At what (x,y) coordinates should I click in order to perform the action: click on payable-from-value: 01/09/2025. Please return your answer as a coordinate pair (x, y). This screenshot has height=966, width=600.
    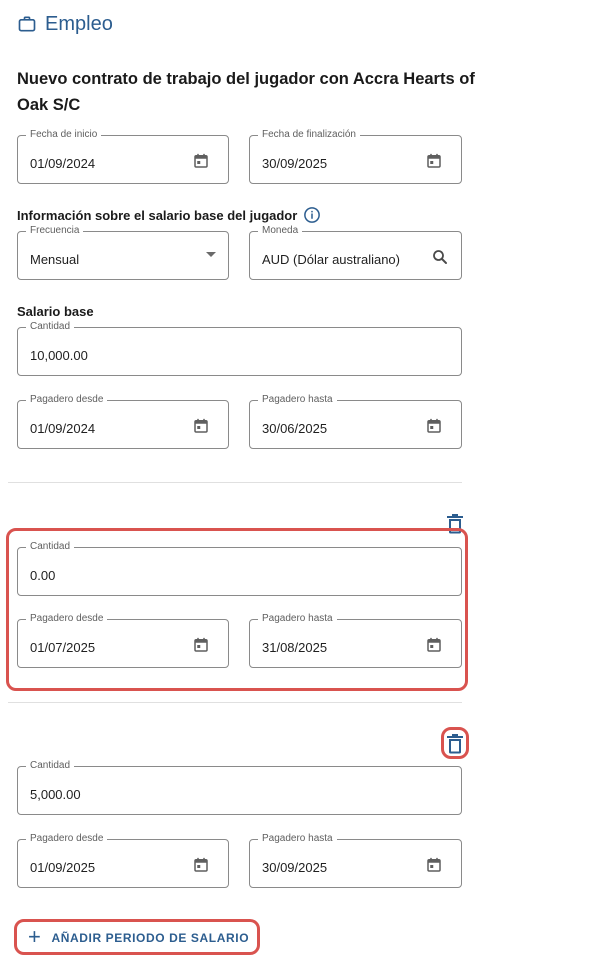
    Looking at the image, I should click on (63, 867).